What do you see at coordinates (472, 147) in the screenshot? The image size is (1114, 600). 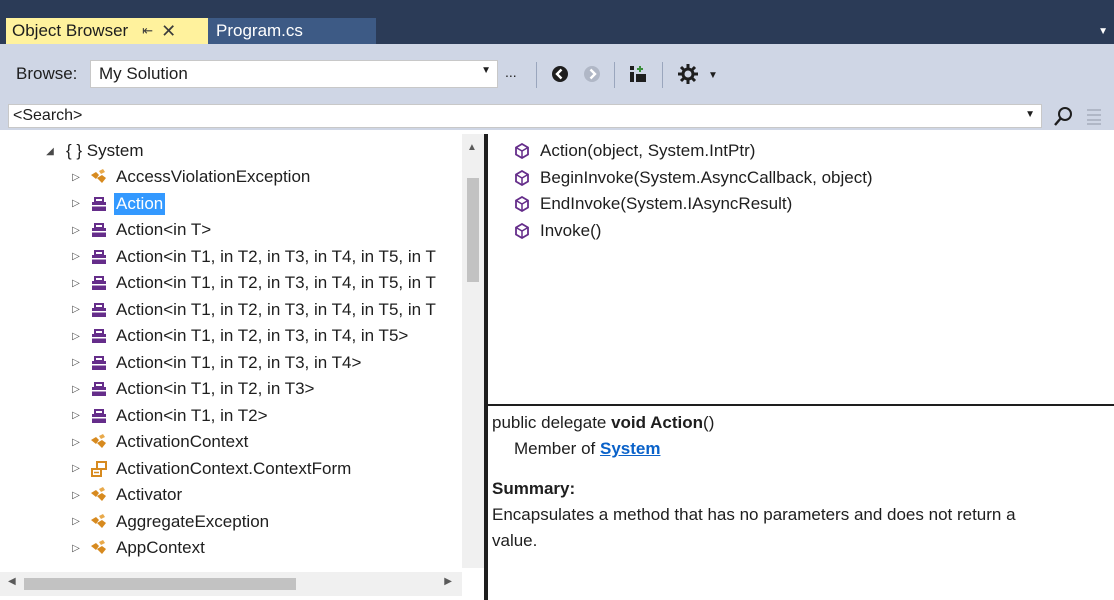 I see `scroll-up-icon: ▲` at bounding box center [472, 147].